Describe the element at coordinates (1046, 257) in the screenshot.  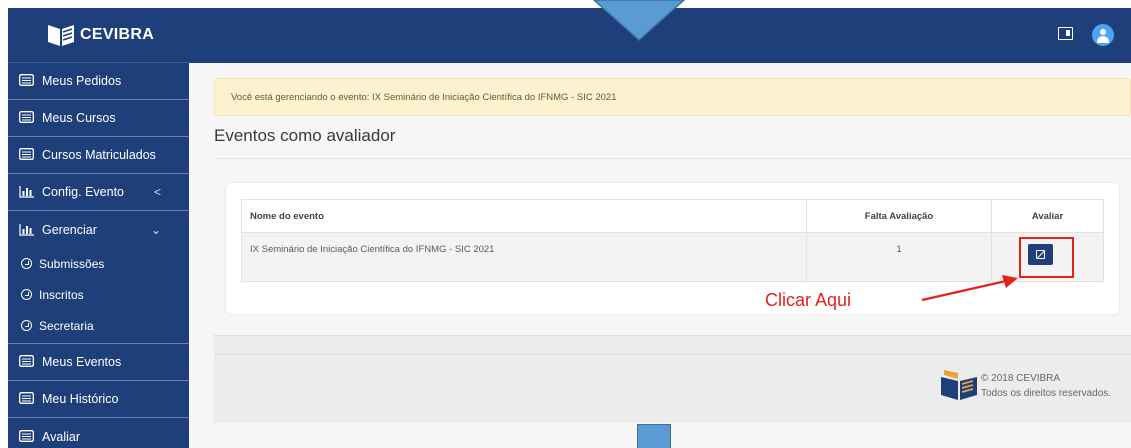
I see `highlight-box` at that location.